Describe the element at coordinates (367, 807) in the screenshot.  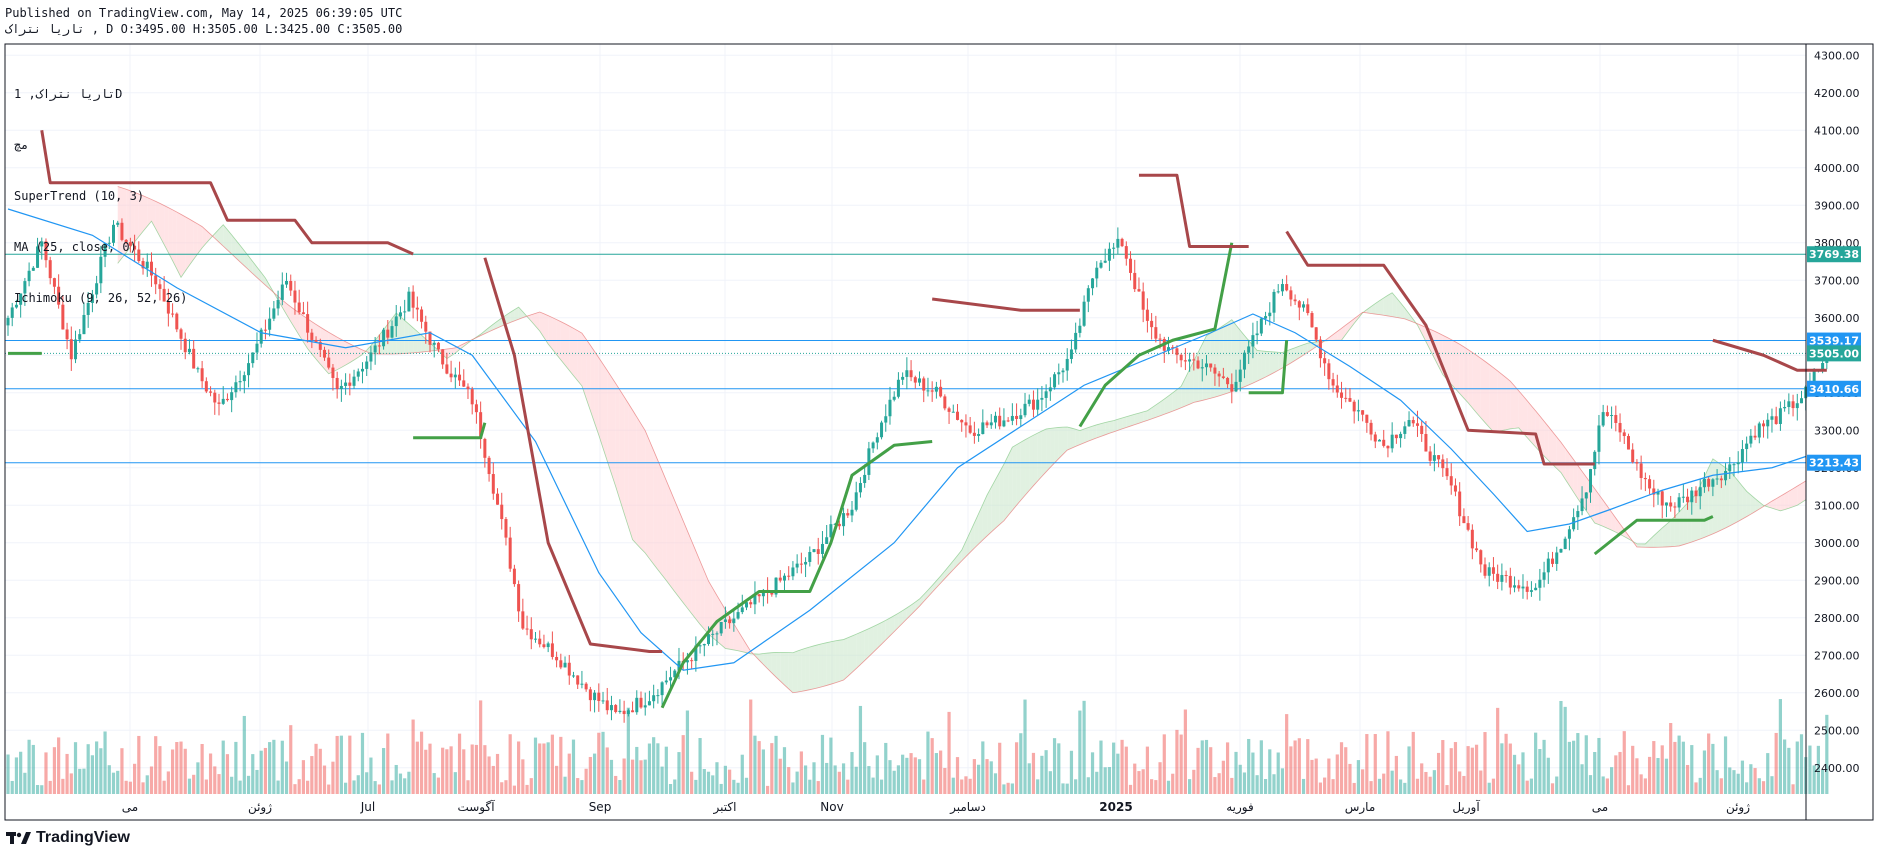
I see `x-tick-label: Jul` at that location.